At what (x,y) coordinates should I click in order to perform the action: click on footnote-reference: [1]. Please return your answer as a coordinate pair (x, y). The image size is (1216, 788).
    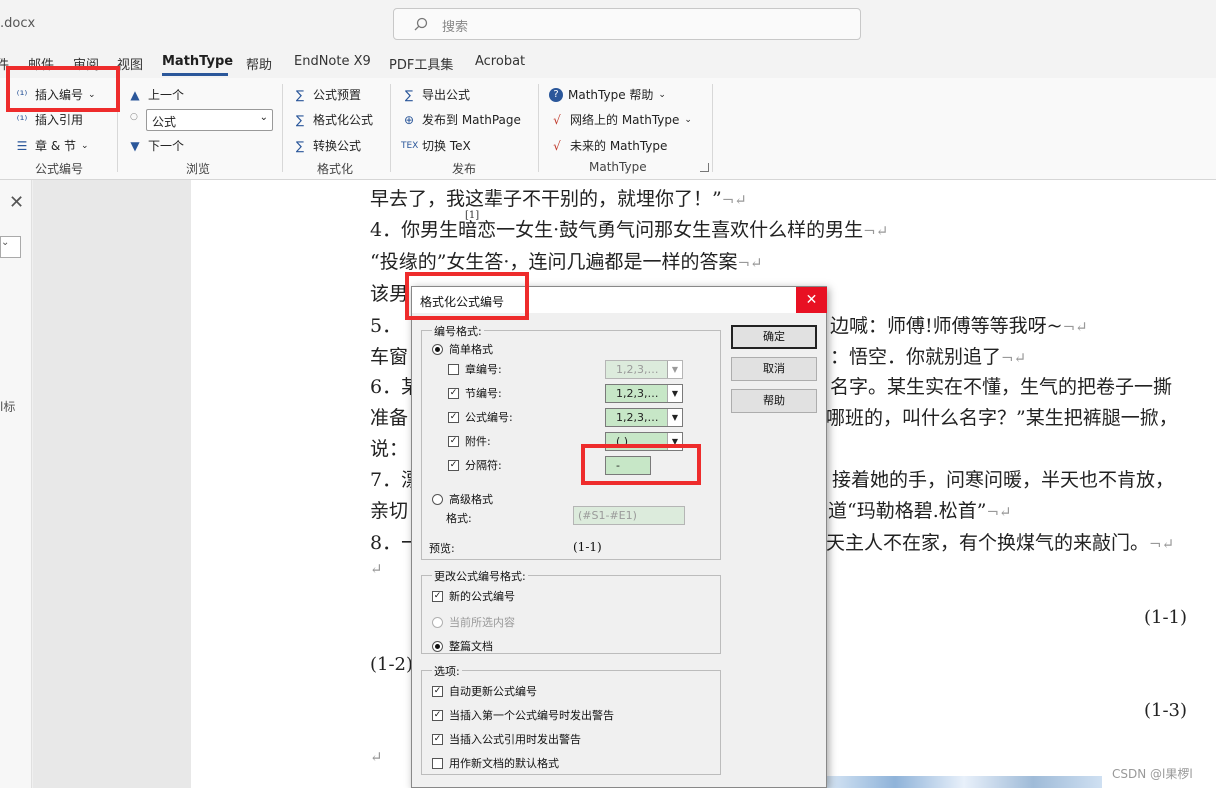
    Looking at the image, I should click on (472, 215).